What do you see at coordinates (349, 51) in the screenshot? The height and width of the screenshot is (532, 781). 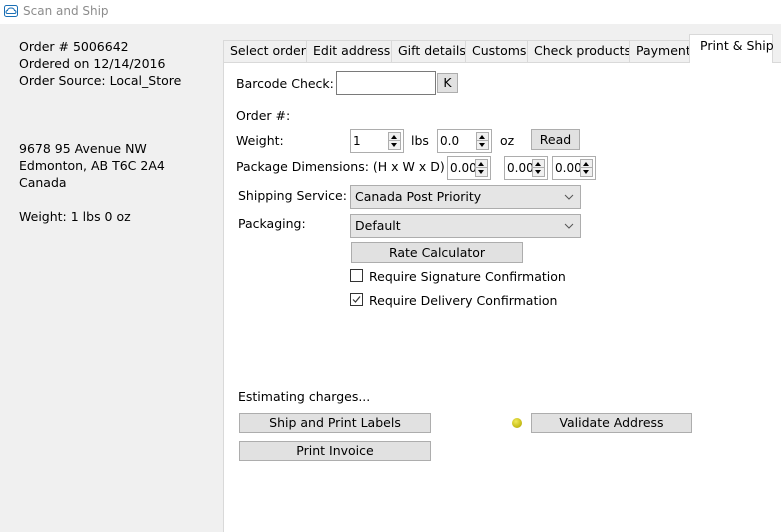 I see `tab-edit-address: Edit address` at bounding box center [349, 51].